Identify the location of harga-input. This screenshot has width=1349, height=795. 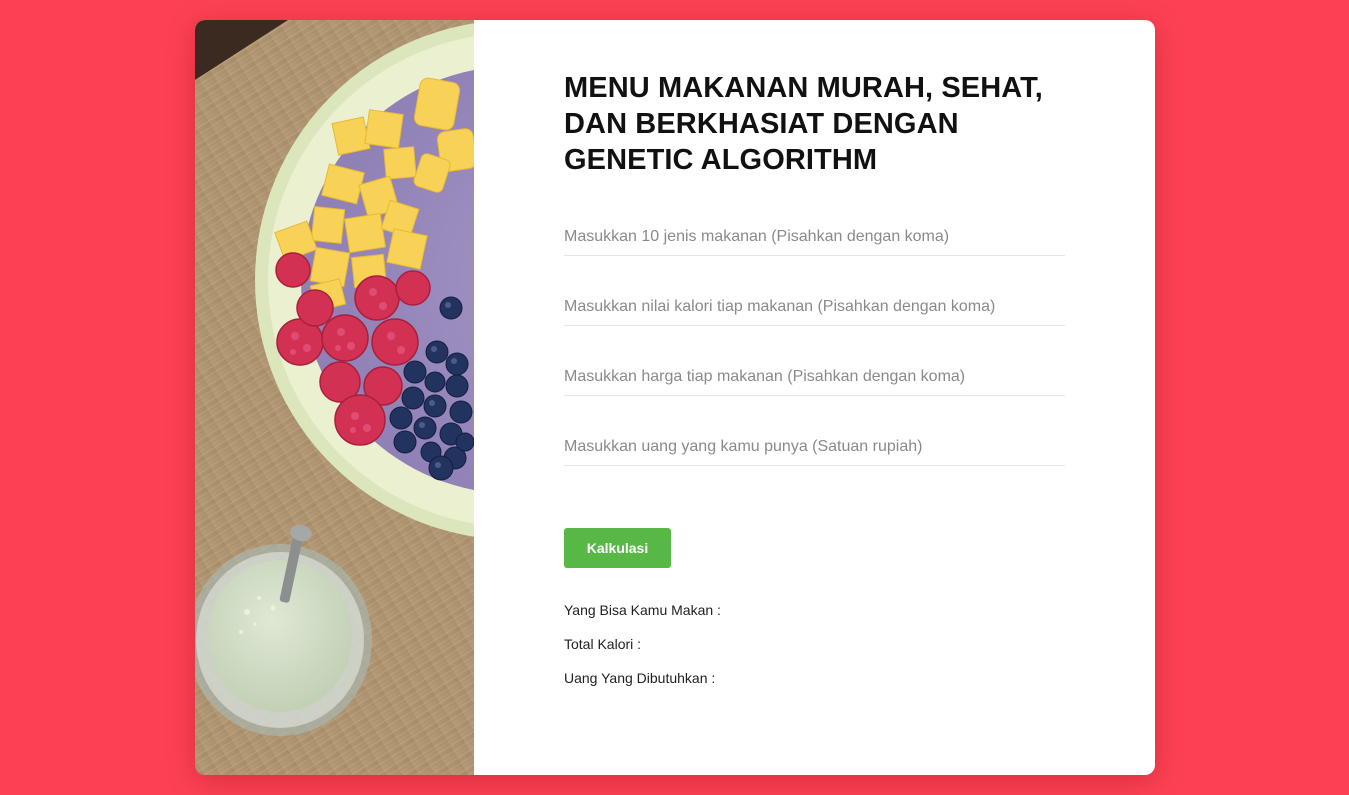
(814, 377).